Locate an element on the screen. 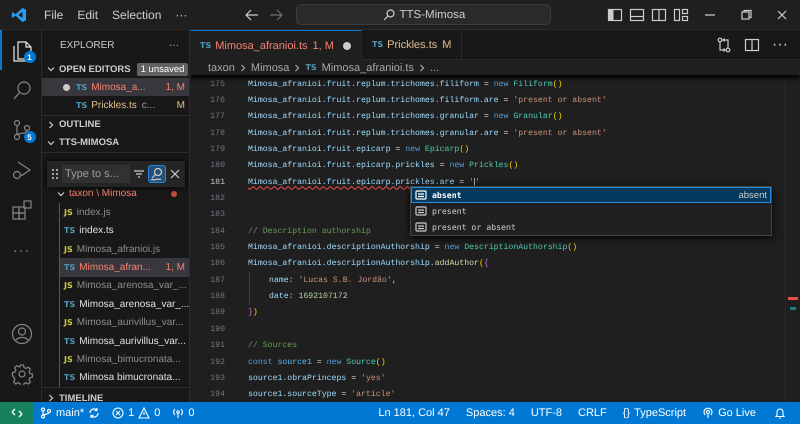 This screenshot has height=424, width=800. suggestion-item: absent absent is located at coordinates (591, 195).